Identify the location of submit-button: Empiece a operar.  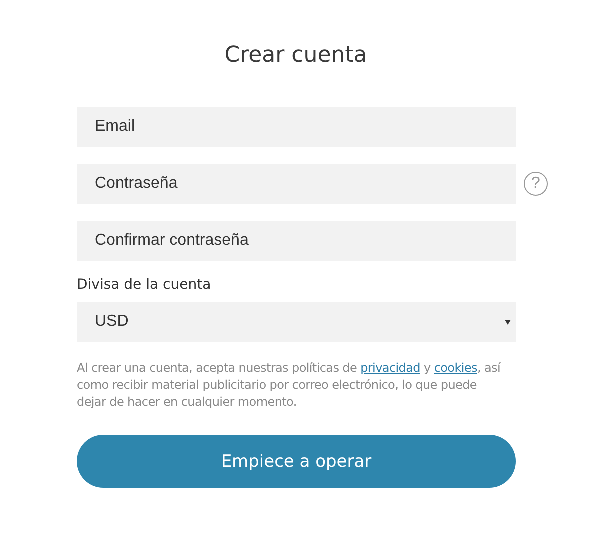
(296, 461).